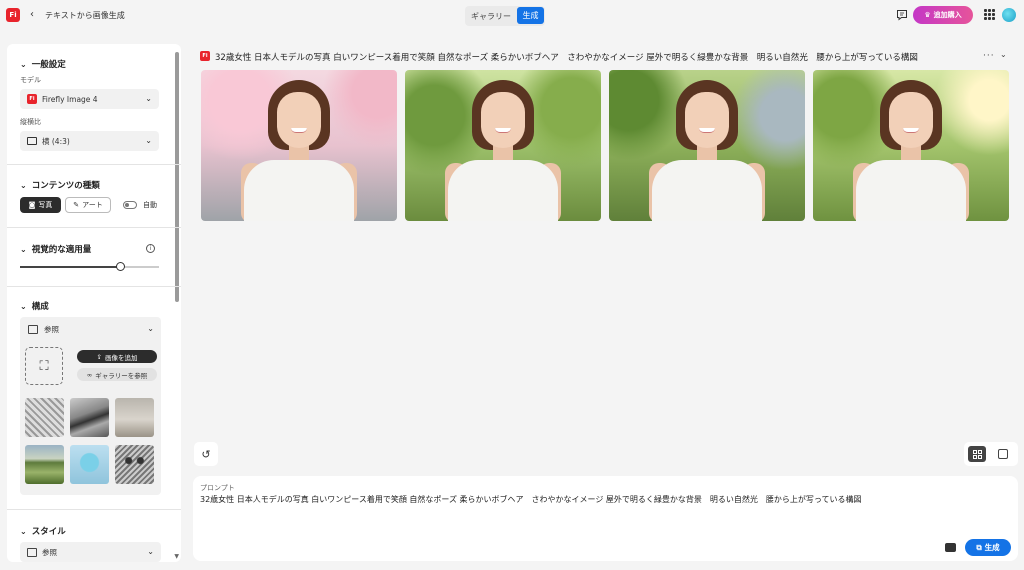 This screenshot has width=1024, height=570. Describe the element at coordinates (90, 329) in the screenshot. I see `composition-reference-select: 参照 ⌄` at that location.